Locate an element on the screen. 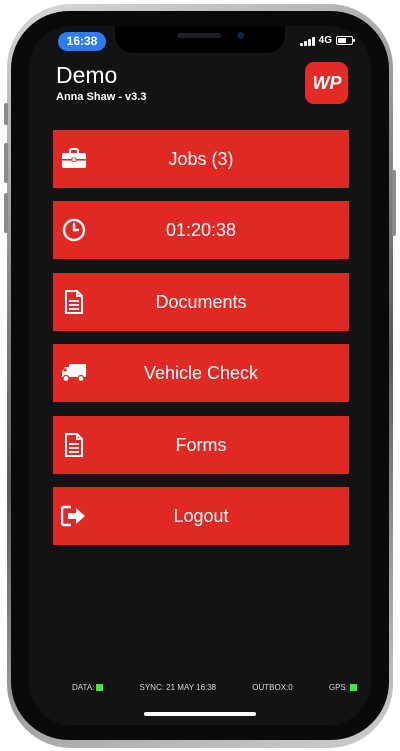 The width and height of the screenshot is (400, 751). briefcase-icon is located at coordinates (74, 159).